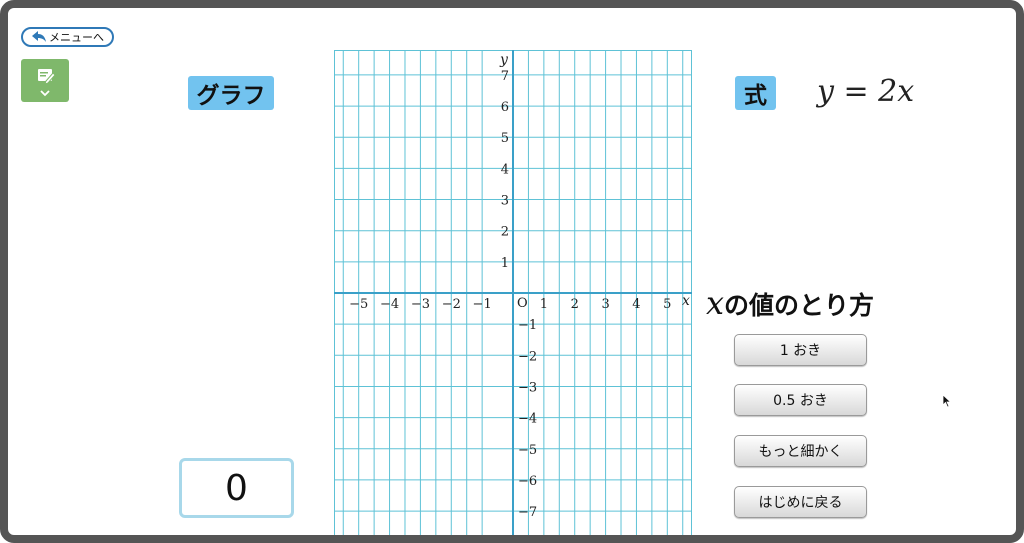 Image resolution: width=1024 pixels, height=543 pixels. Describe the element at coordinates (527, 512) in the screenshot. I see `y-tick-label: −7` at that location.